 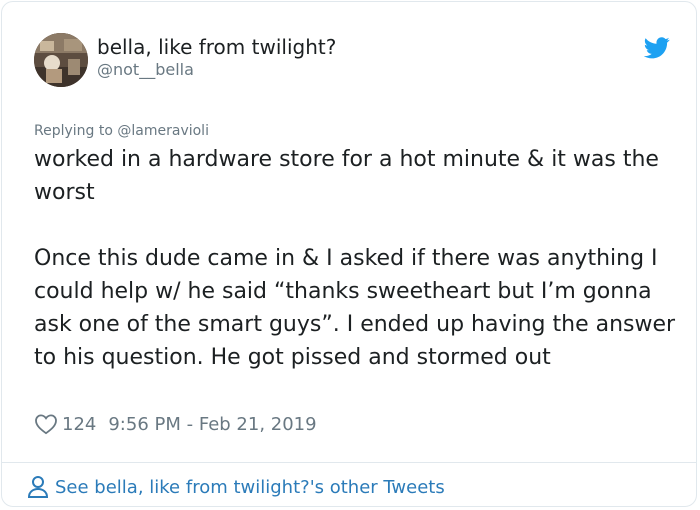 What do you see at coordinates (76, 131) in the screenshot?
I see `reply-prefix: Replying to` at bounding box center [76, 131].